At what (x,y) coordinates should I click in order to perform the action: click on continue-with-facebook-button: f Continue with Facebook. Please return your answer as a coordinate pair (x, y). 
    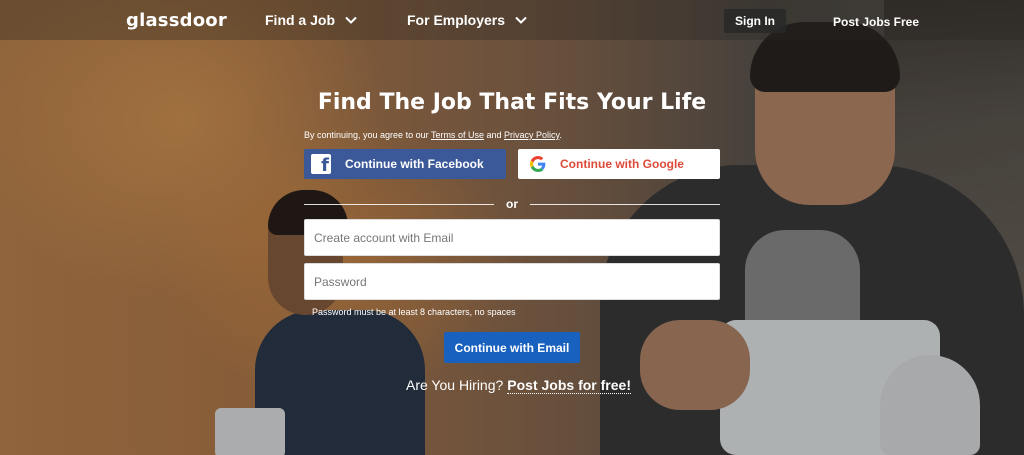
    Looking at the image, I should click on (405, 164).